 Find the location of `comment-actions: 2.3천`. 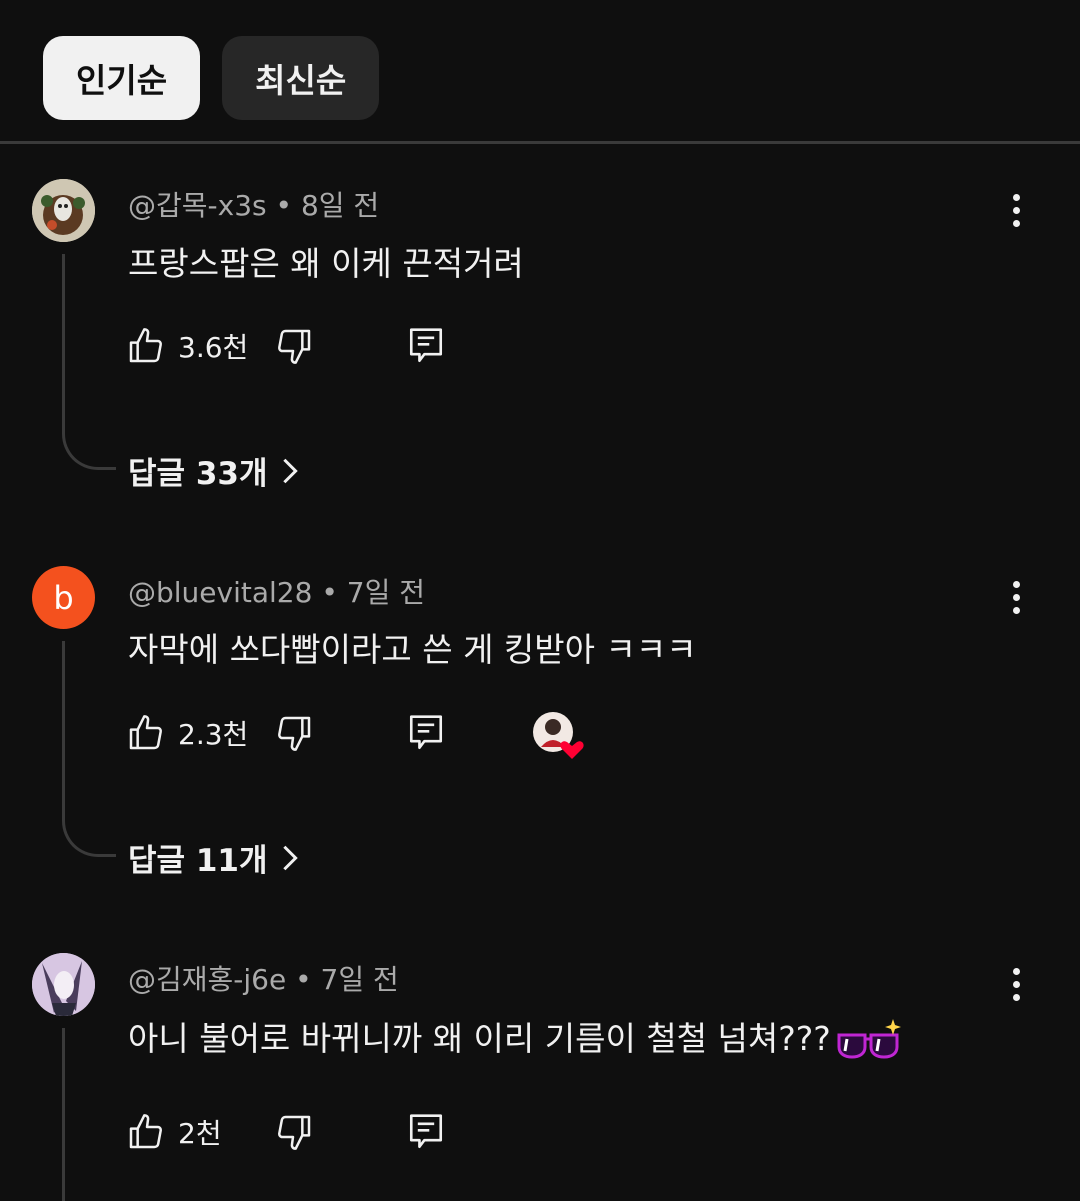

comment-actions: 2.3천 is located at coordinates (366, 735).